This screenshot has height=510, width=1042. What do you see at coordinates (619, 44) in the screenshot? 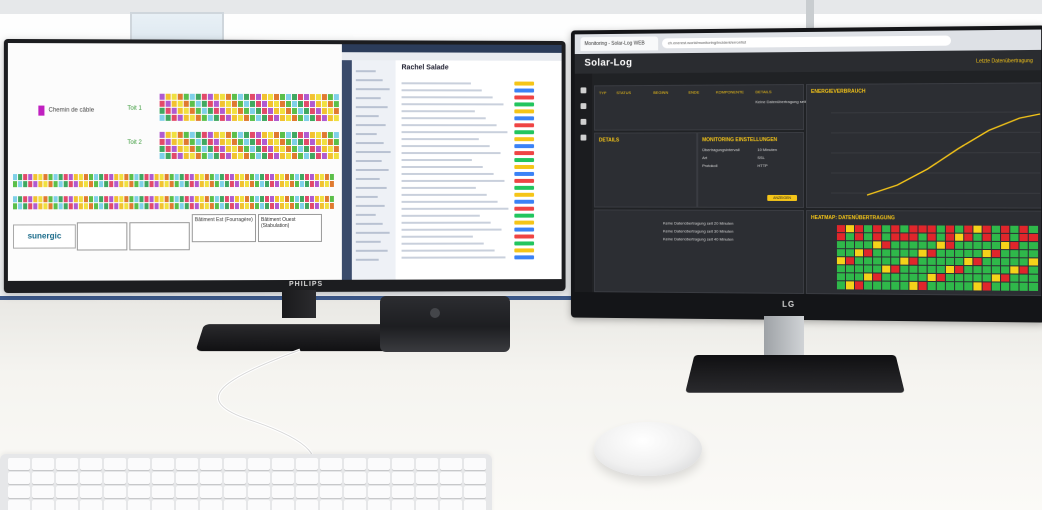
I see `browser-tab: Monitoring - Solar-Log WEB` at bounding box center [619, 44].